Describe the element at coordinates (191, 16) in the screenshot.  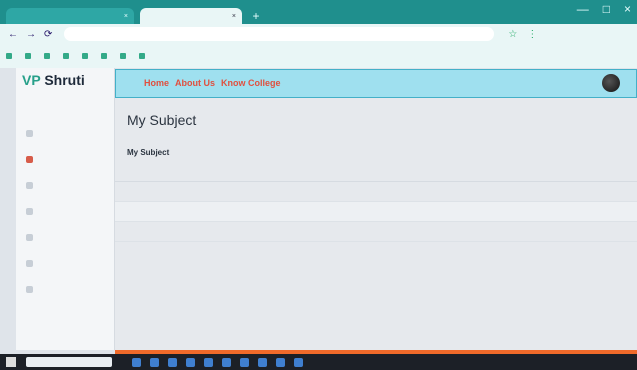
I see `browser-tab-2: ×` at that location.